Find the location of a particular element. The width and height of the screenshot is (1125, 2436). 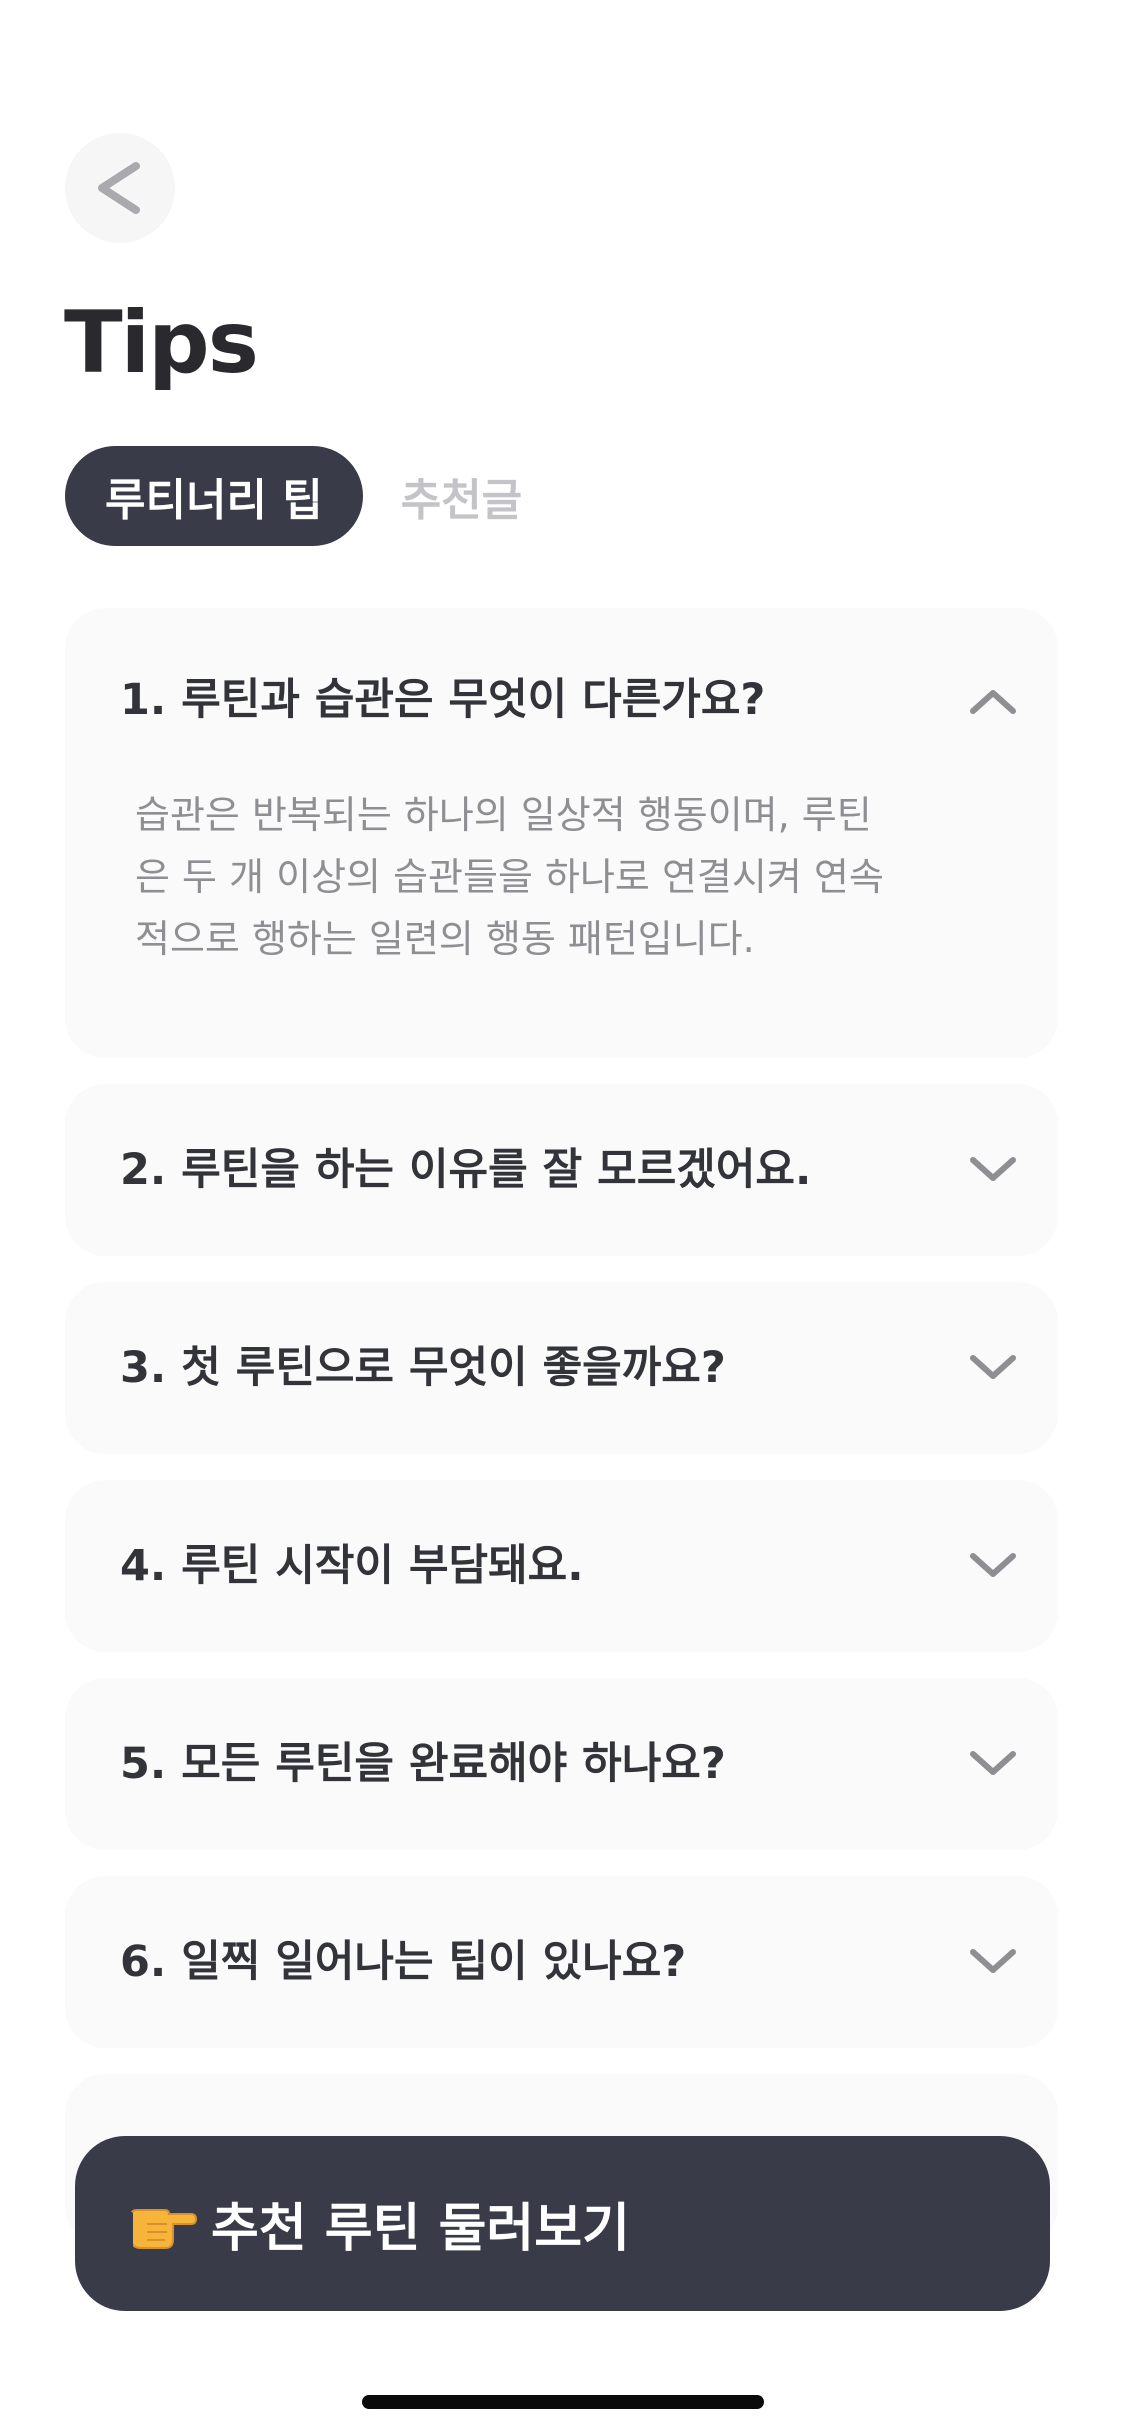

tab-routinery-tips: 루티너리 팁 is located at coordinates (214, 496).